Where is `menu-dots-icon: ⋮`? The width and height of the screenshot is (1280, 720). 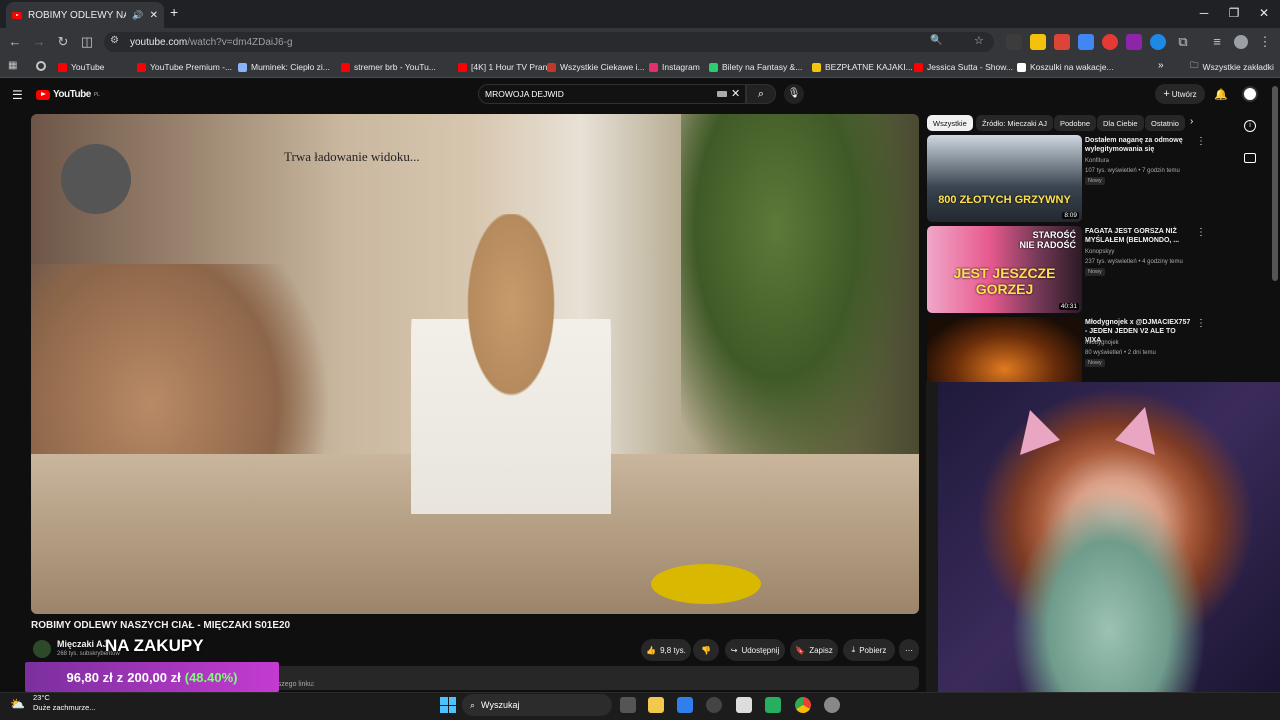 menu-dots-icon: ⋮ is located at coordinates (1265, 42).